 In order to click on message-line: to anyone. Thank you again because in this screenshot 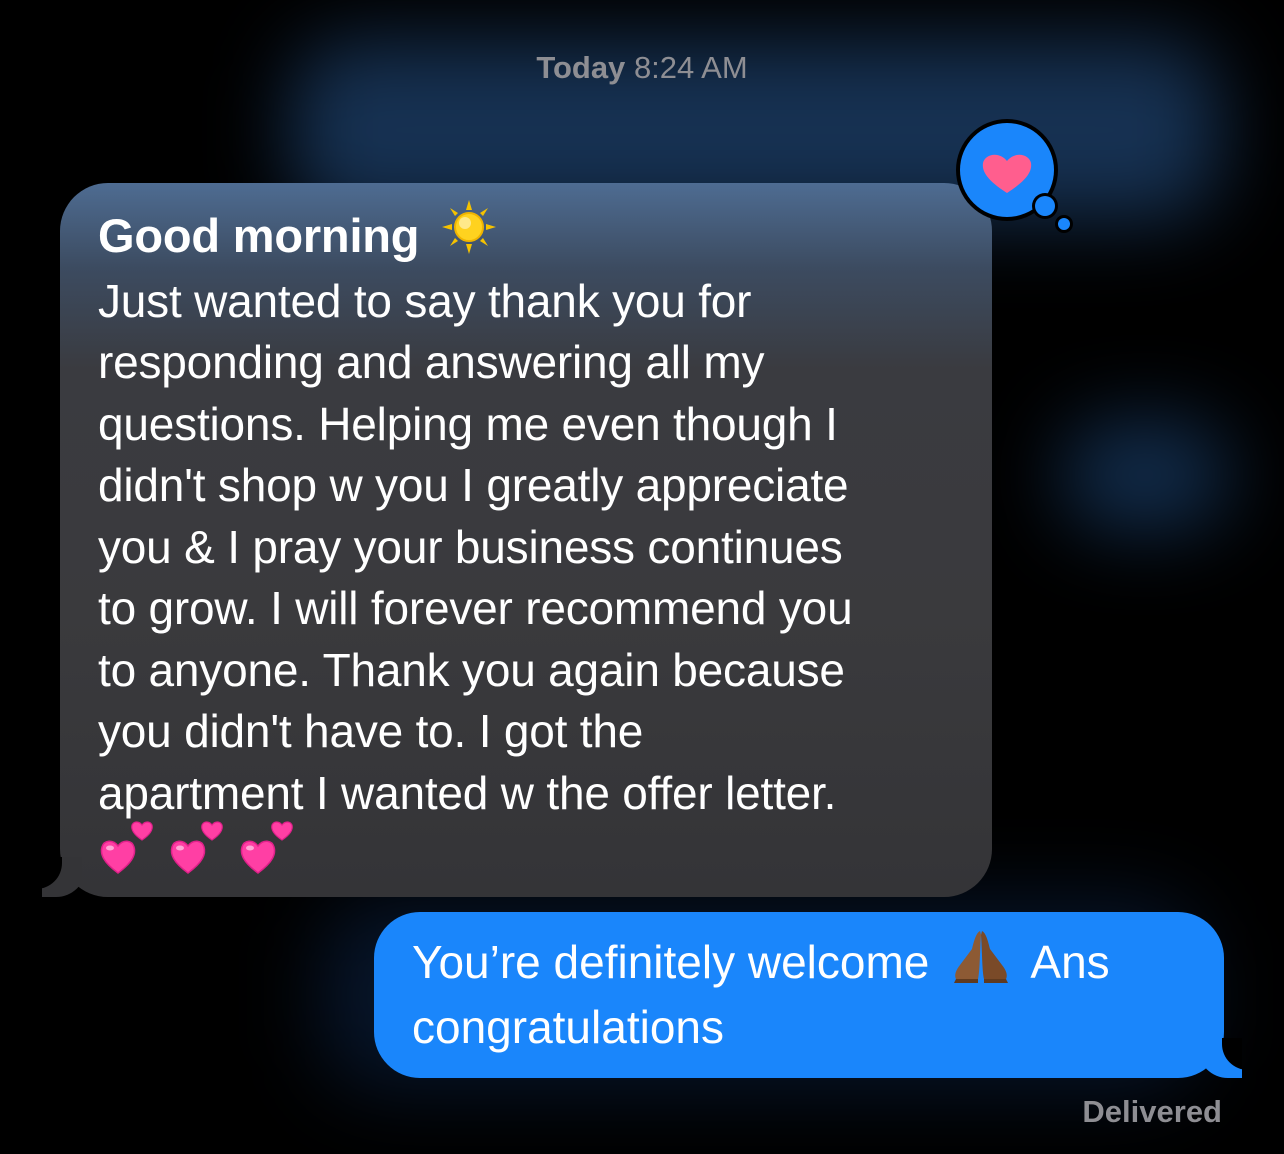, I will do `click(471, 669)`.